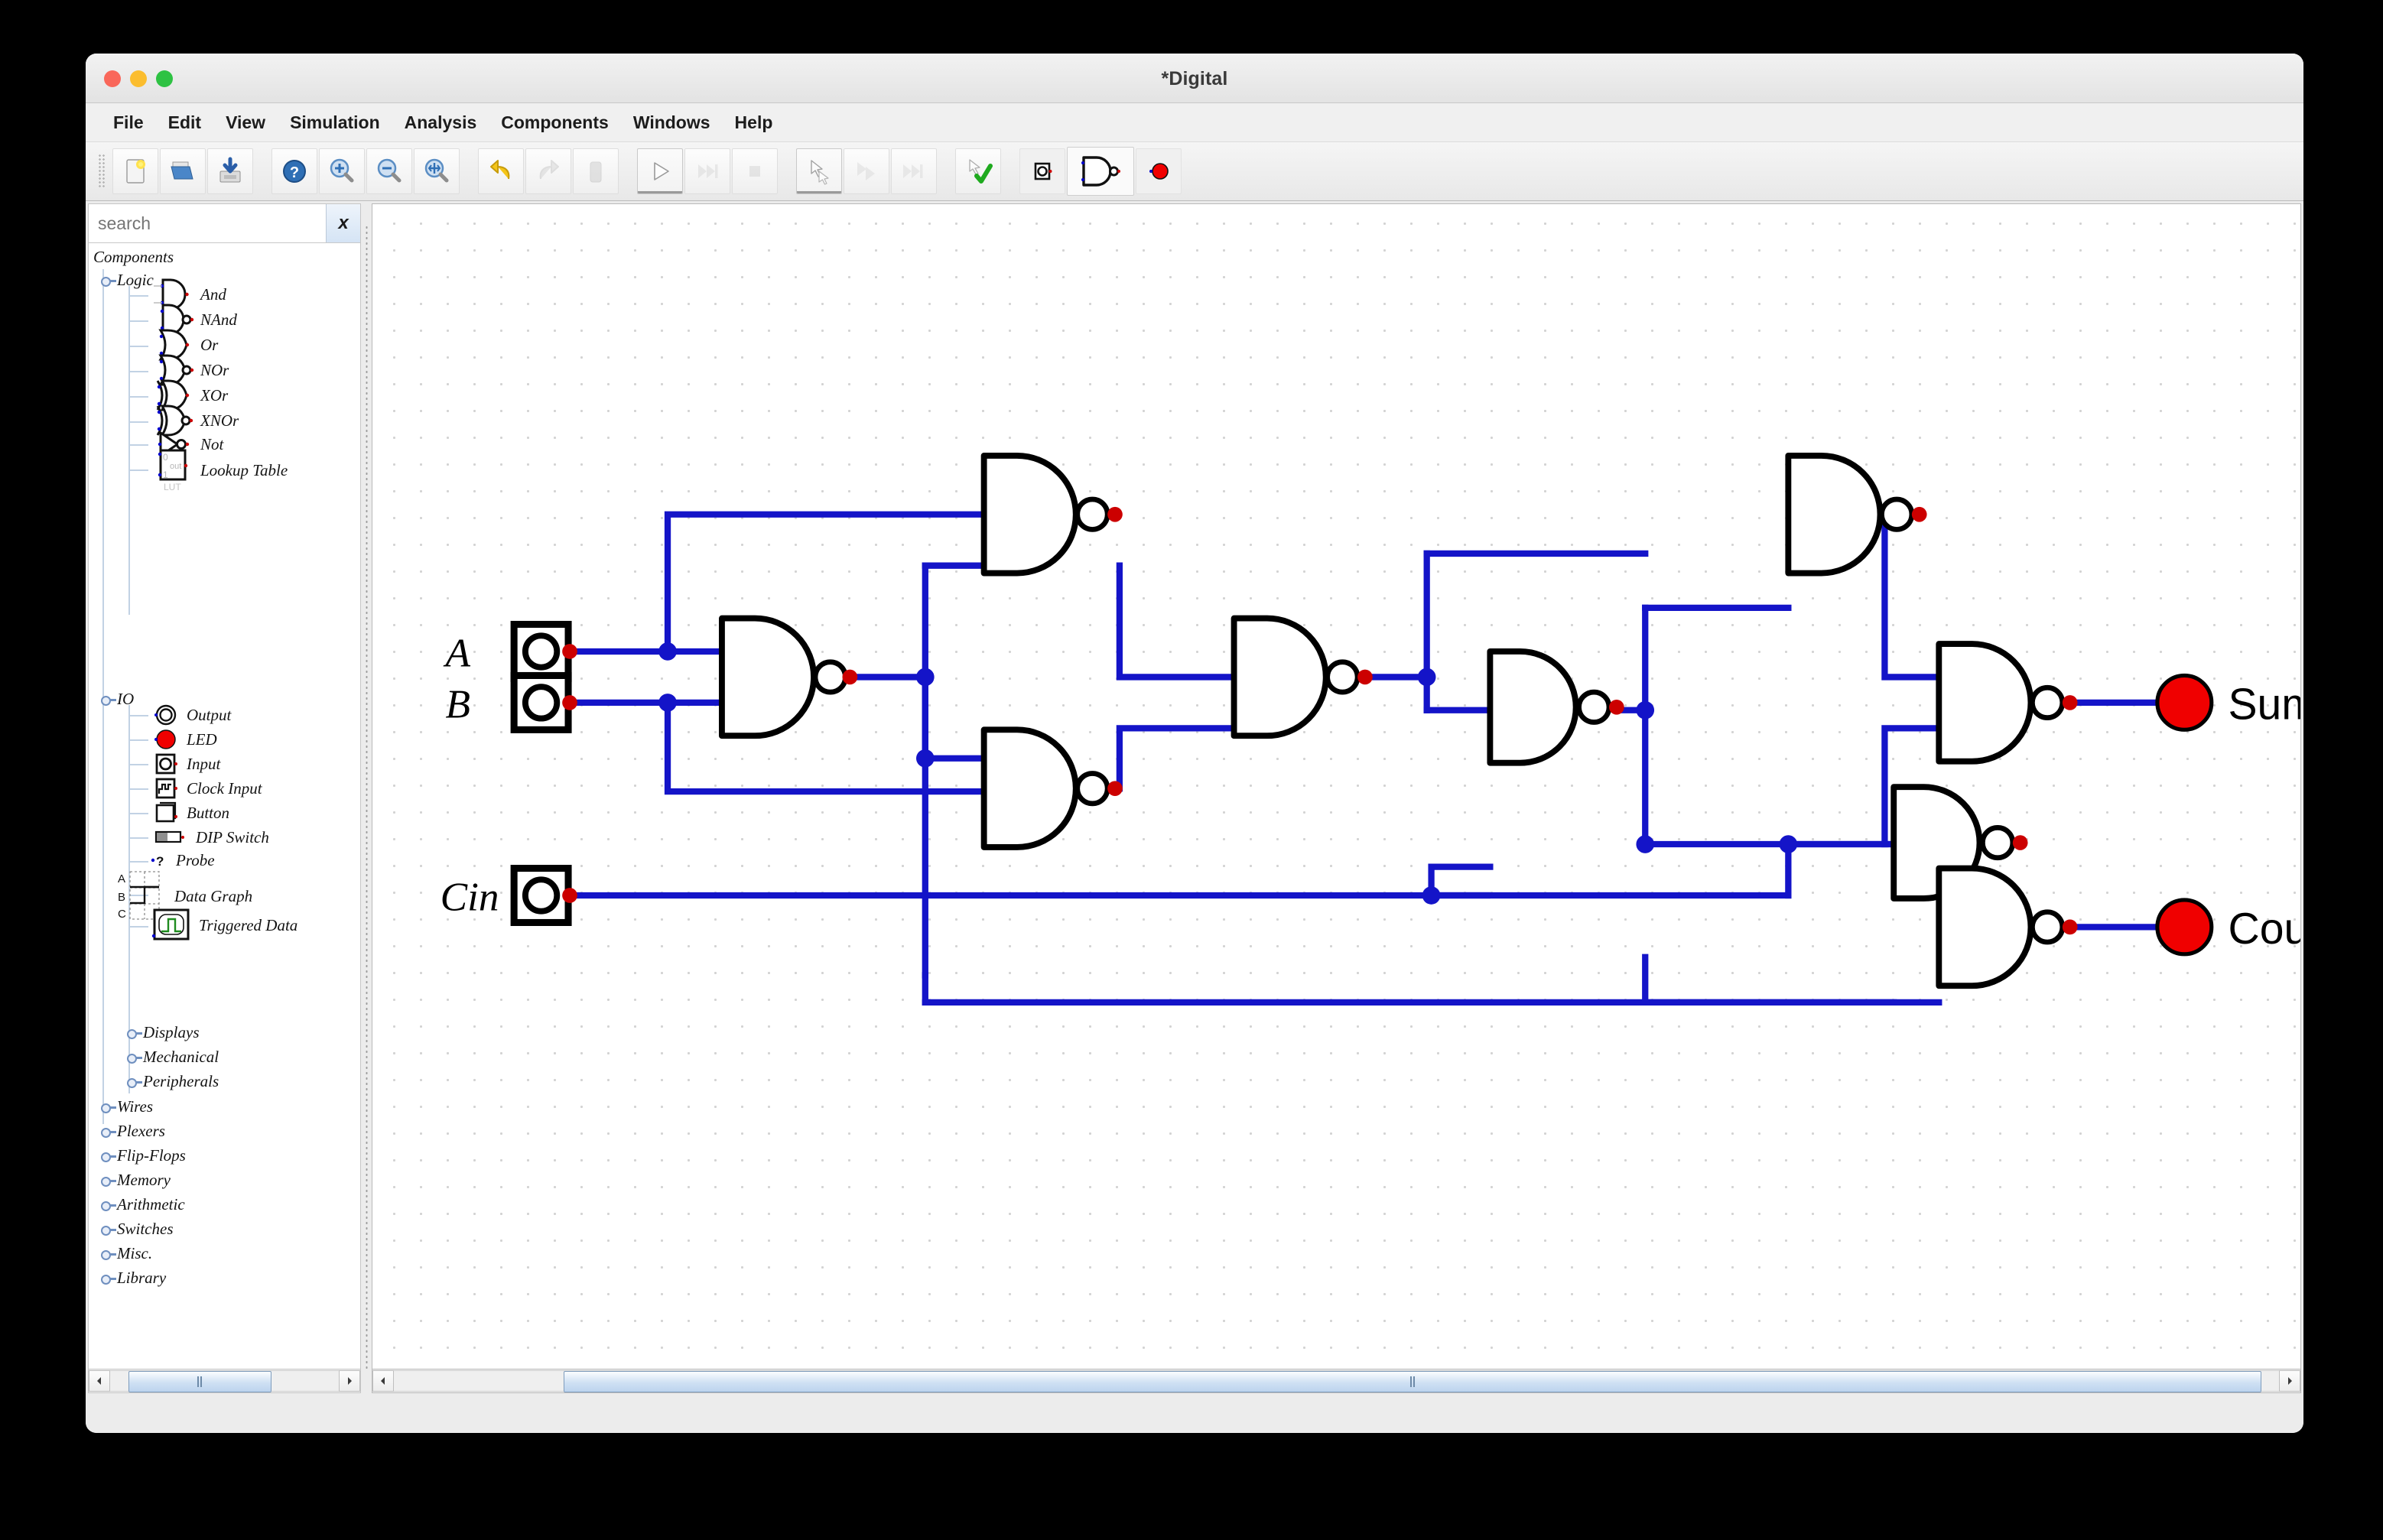  Describe the element at coordinates (133, 1278) in the screenshot. I see `tree-category-library: Library` at that location.